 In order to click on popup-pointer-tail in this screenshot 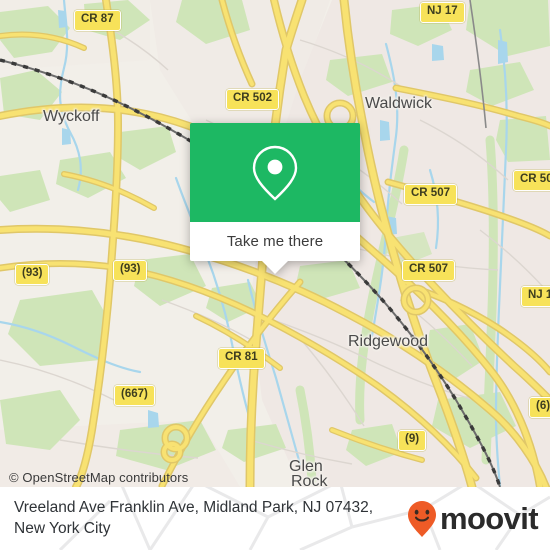, I will do `click(275, 267)`.